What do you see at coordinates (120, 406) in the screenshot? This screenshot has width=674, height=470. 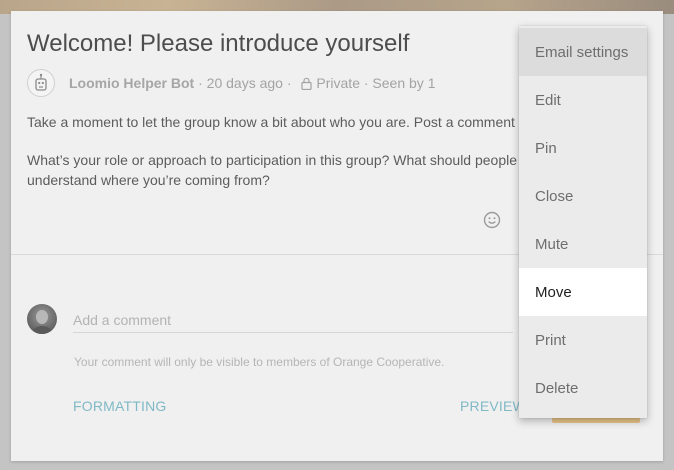 I see `formatting-button: FORMATTING` at bounding box center [120, 406].